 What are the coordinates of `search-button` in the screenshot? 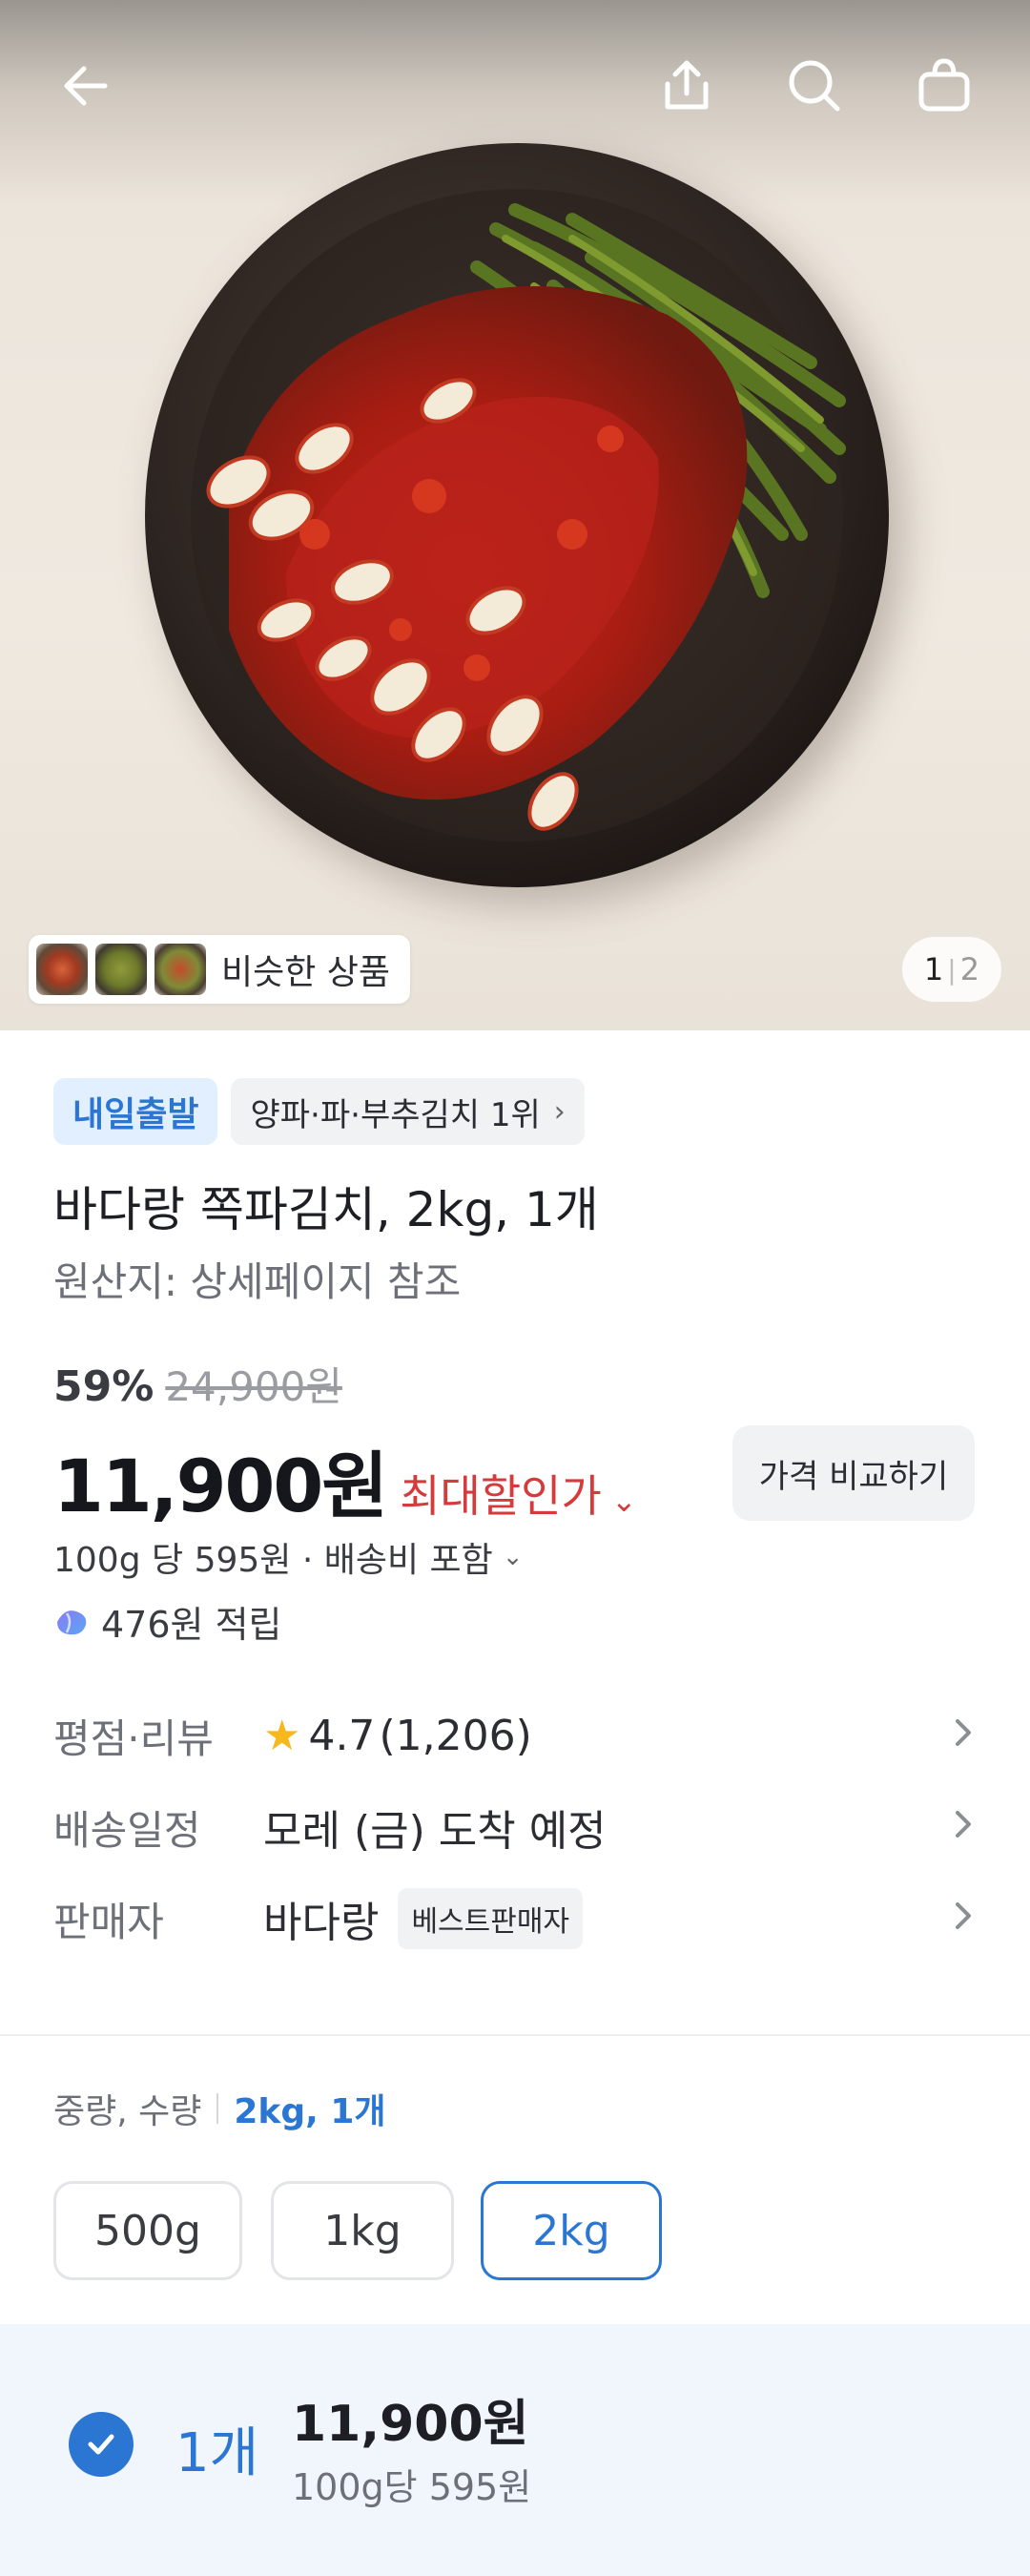 It's located at (814, 86).